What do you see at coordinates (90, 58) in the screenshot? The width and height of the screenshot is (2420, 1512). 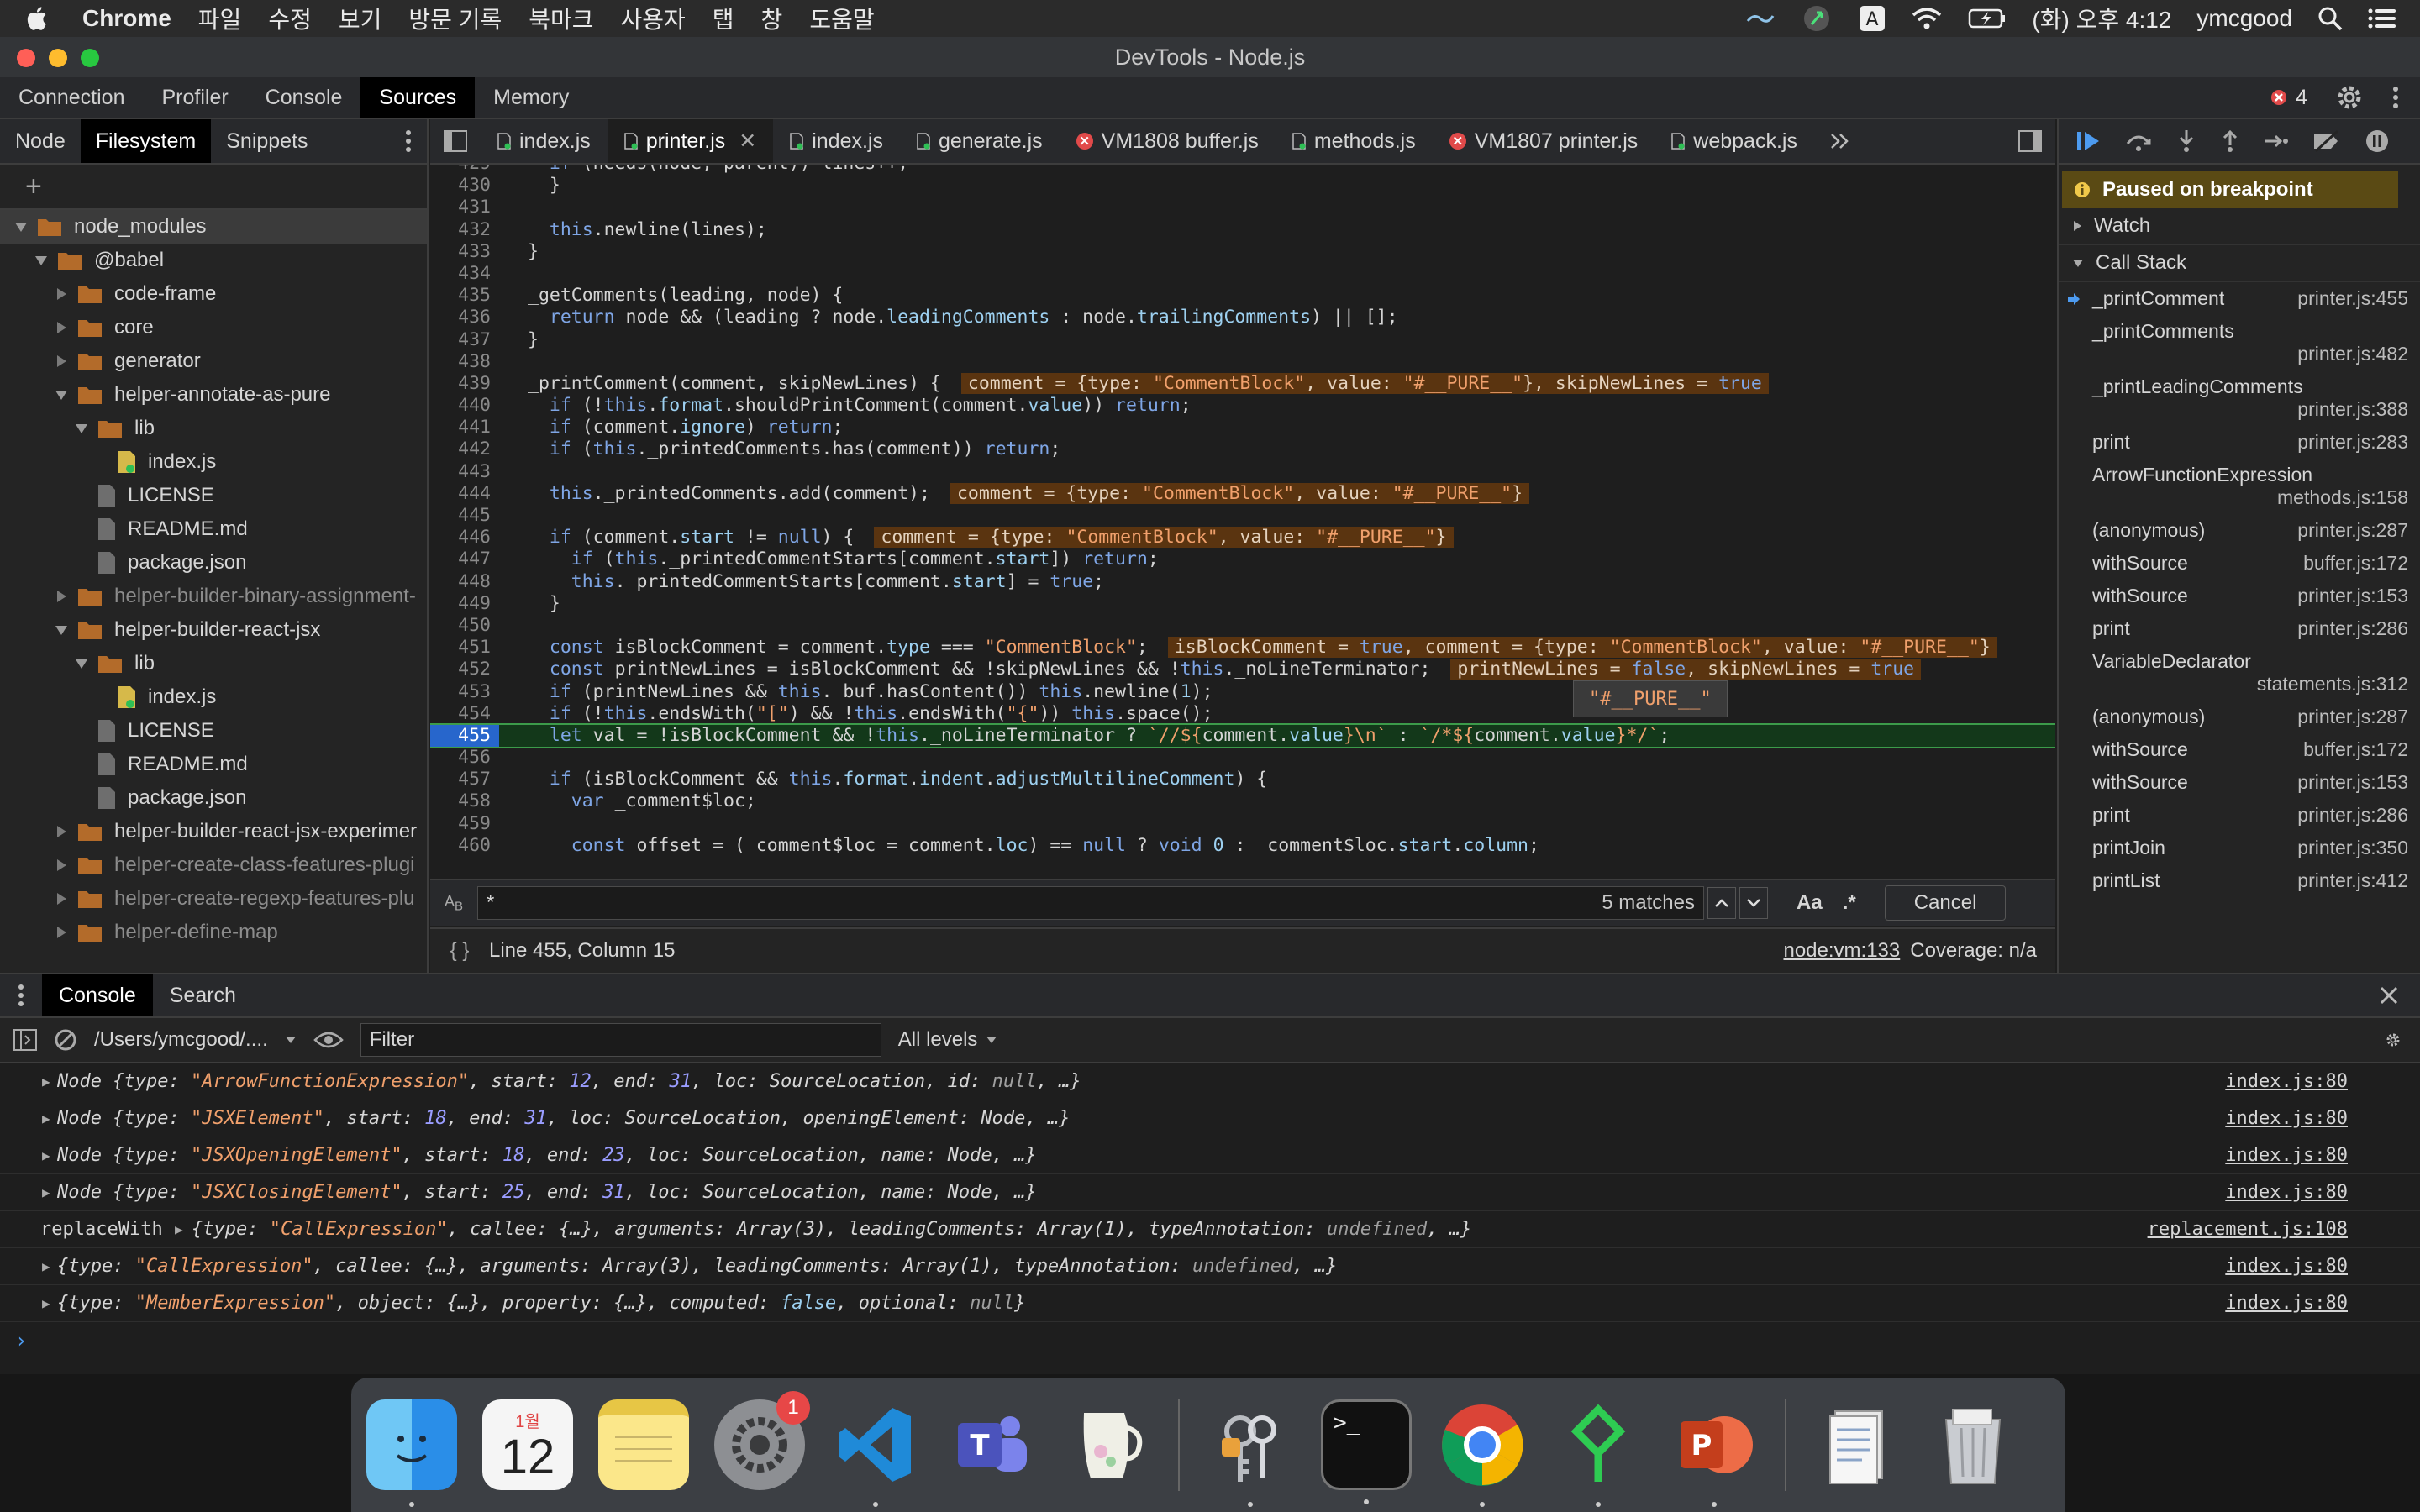 I see `zoom-window-button` at bounding box center [90, 58].